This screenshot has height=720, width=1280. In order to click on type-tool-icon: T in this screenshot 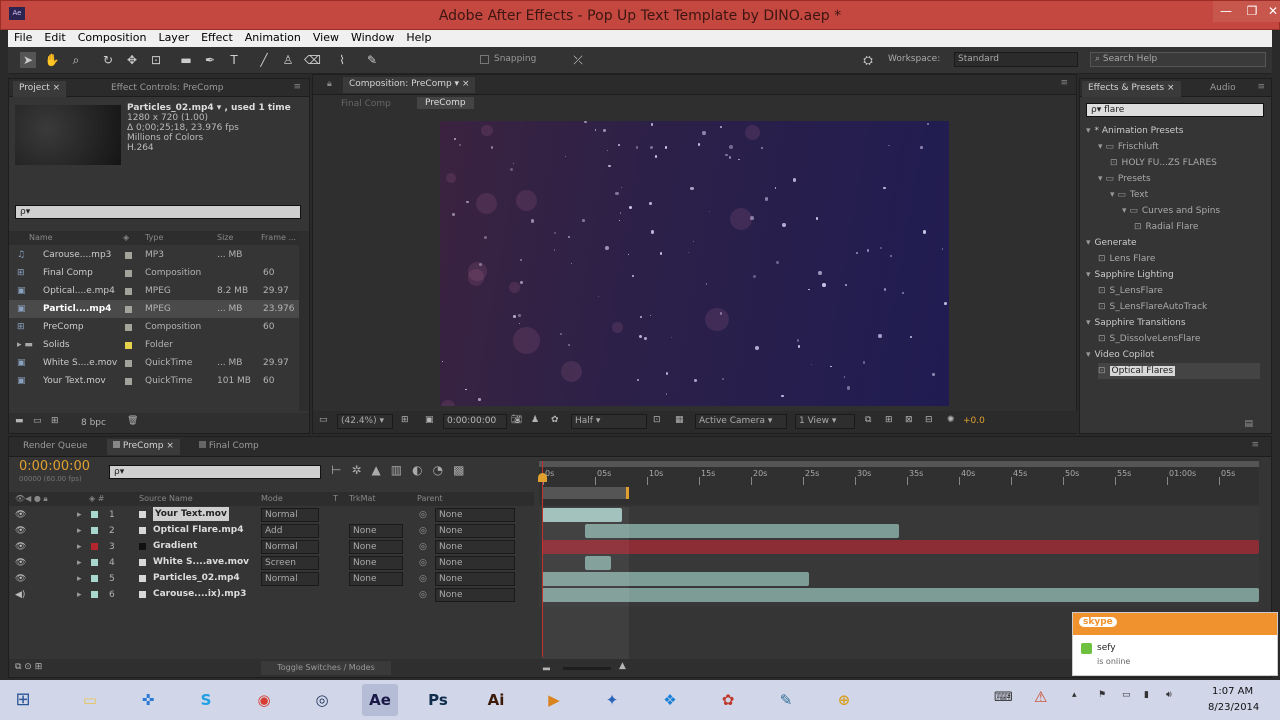, I will do `click(234, 60)`.